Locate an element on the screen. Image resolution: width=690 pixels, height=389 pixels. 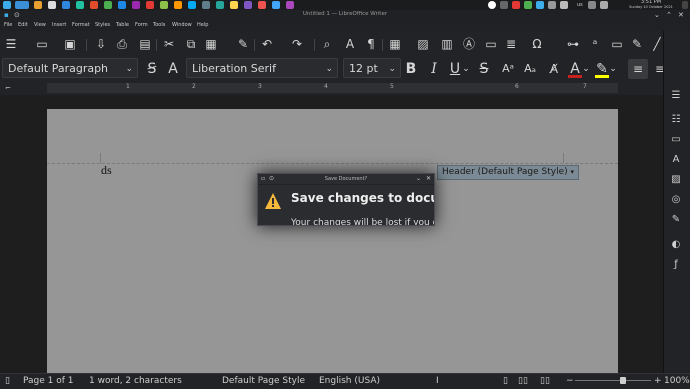
menu-window: Window is located at coordinates (182, 25).